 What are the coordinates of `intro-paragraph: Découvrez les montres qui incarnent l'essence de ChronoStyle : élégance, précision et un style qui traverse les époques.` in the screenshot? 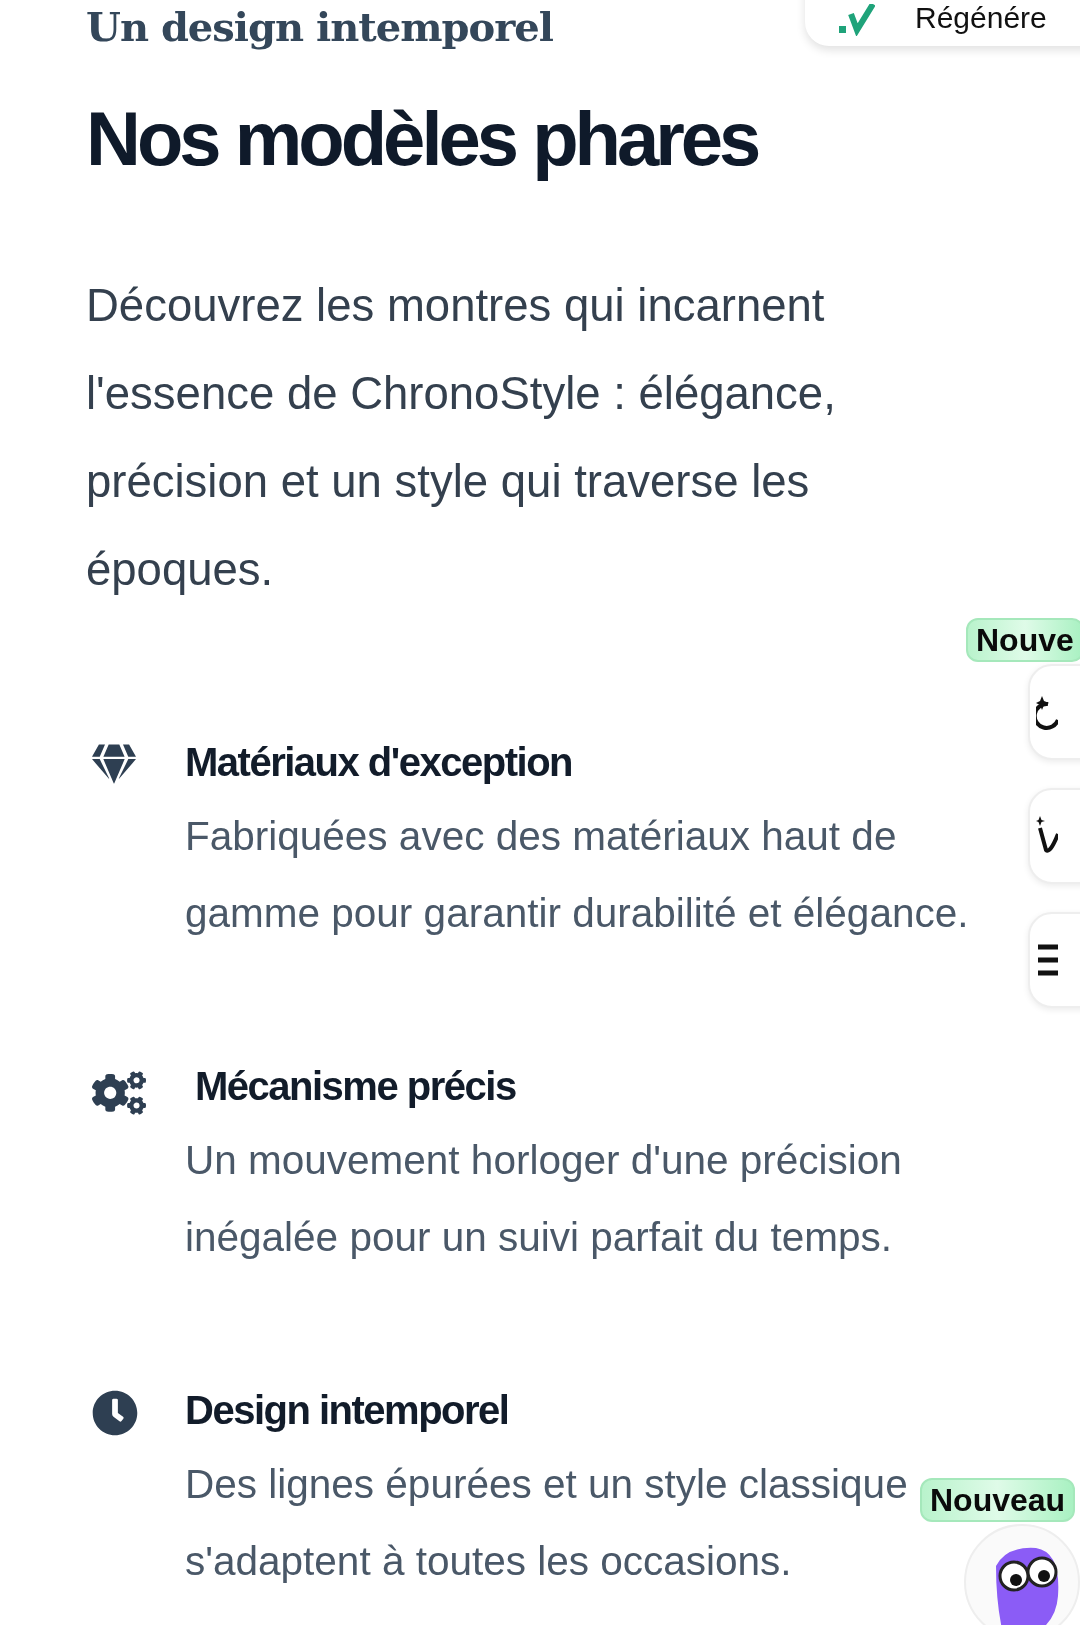 It's located at (461, 438).